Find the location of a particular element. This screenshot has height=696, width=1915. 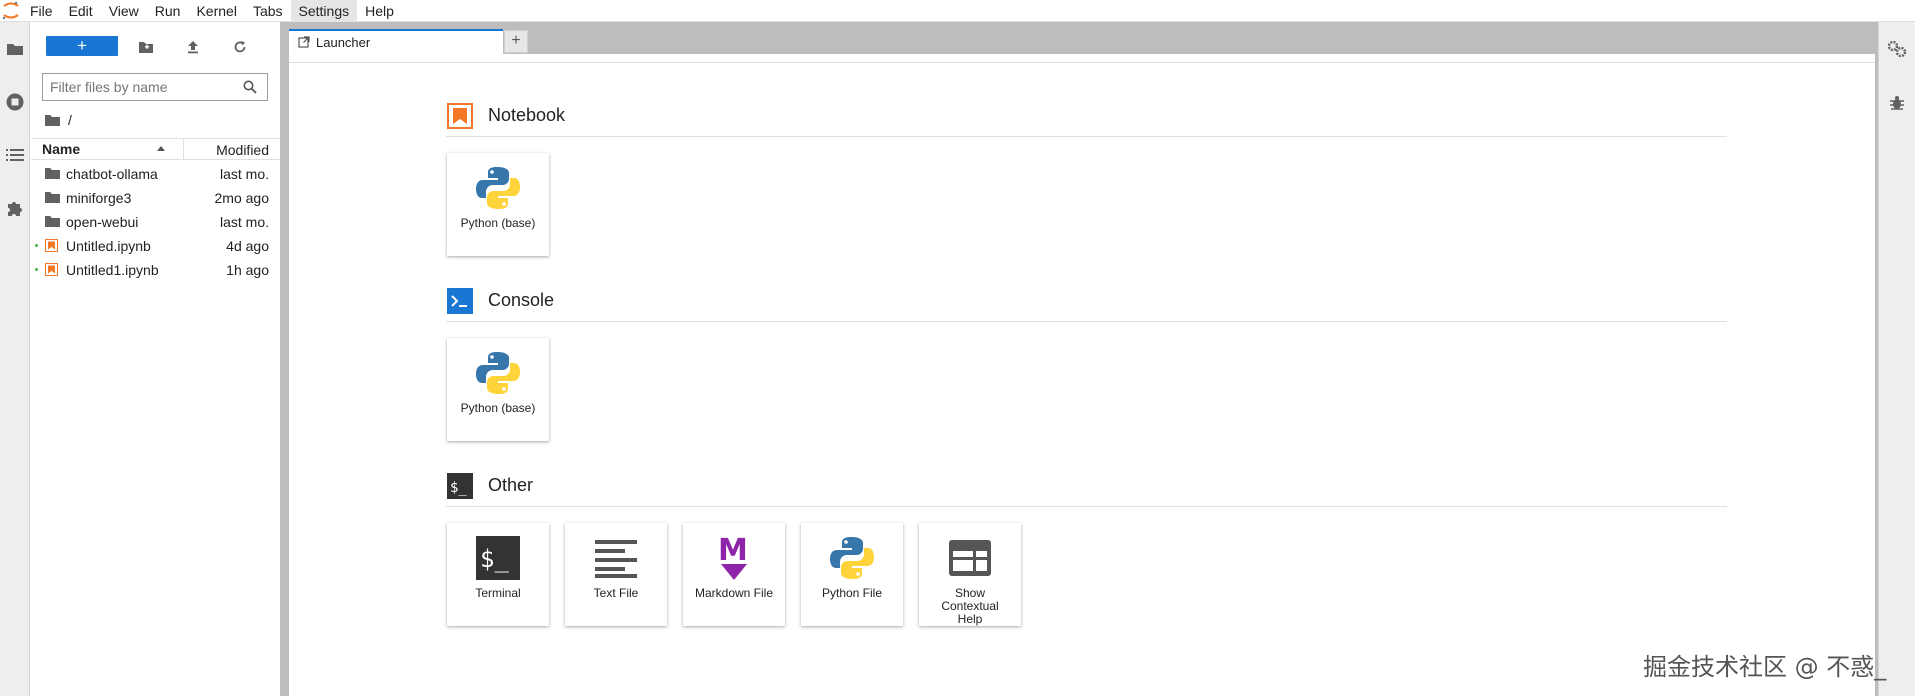

launcher-card-terminal: $_ Terminal is located at coordinates (498, 574).